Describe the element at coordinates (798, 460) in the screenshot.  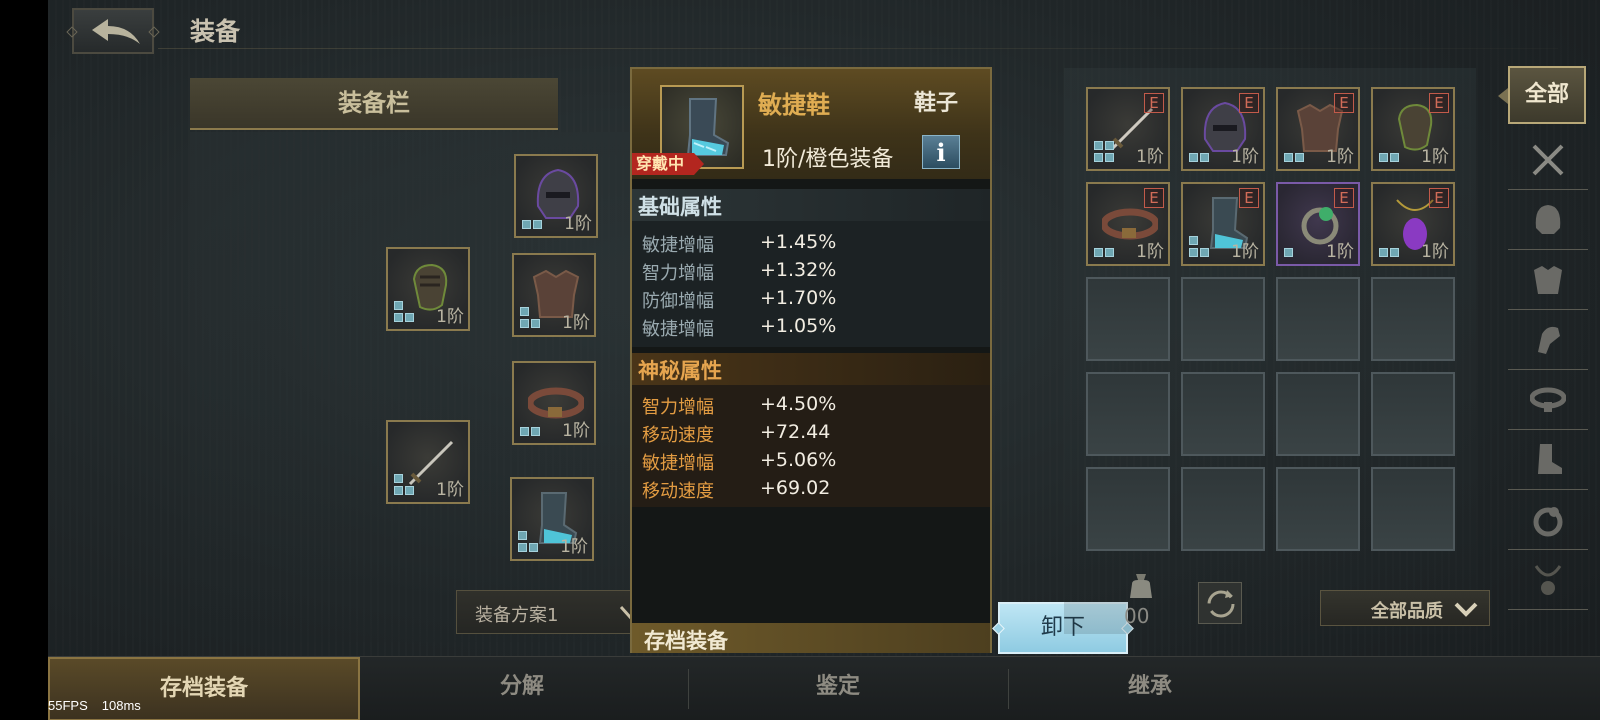
I see `attribute-value: +5.06%` at that location.